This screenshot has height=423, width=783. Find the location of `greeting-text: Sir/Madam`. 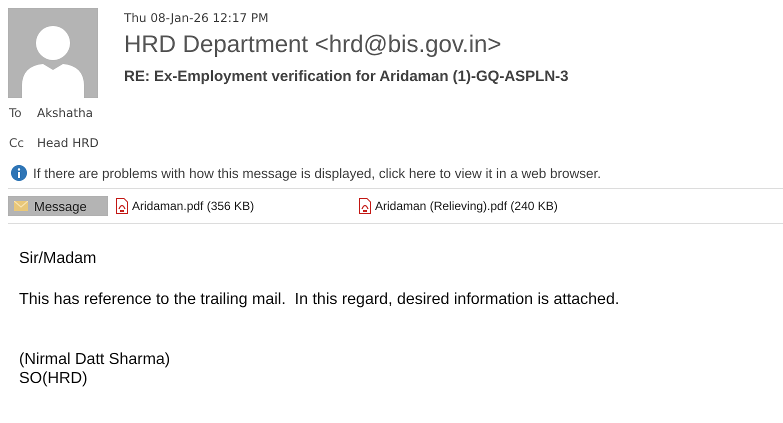

greeting-text: Sir/Madam is located at coordinates (58, 259).